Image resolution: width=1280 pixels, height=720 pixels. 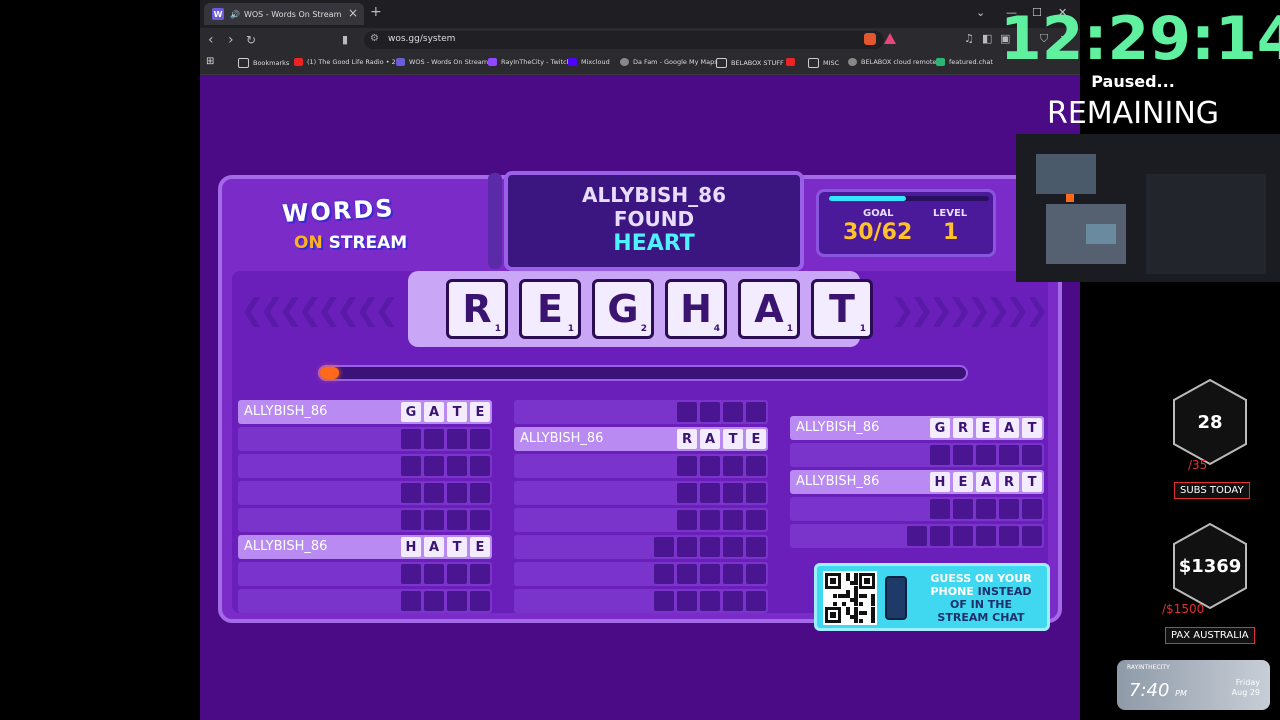 What do you see at coordinates (351, 243) in the screenshot?
I see `logo-stream-text: ON STREAM` at bounding box center [351, 243].